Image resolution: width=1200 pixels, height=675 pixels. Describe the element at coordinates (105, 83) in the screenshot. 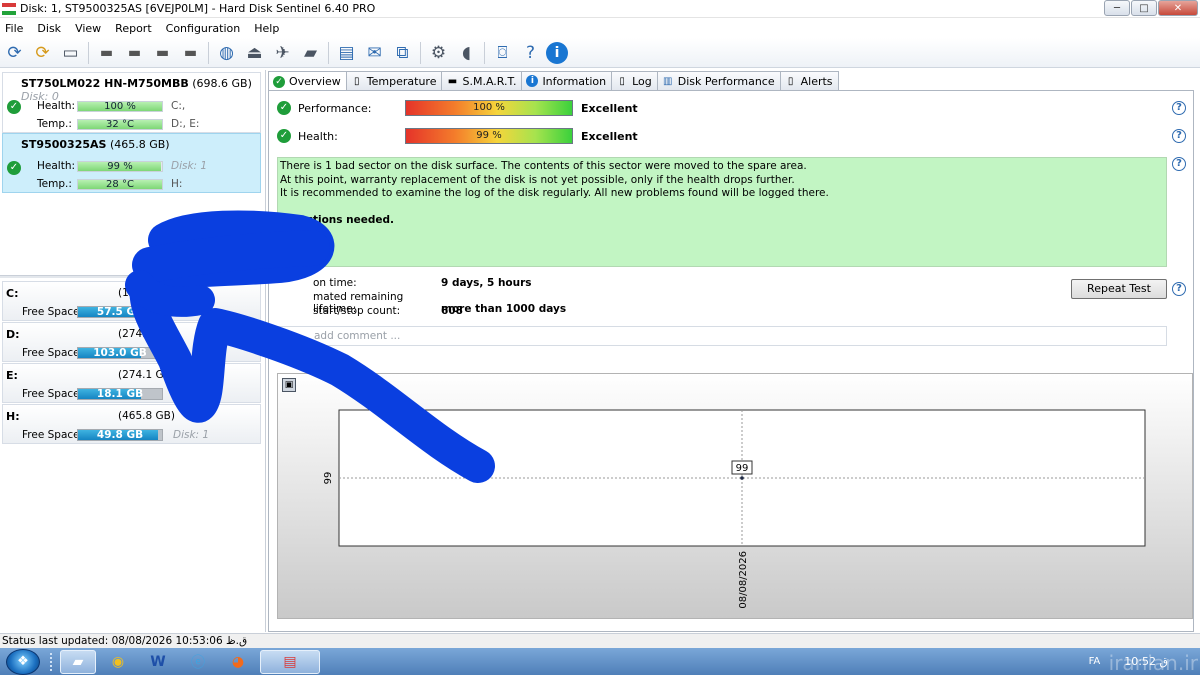

I see `disk-name: ST750LM022 HN-M750MBB` at that location.